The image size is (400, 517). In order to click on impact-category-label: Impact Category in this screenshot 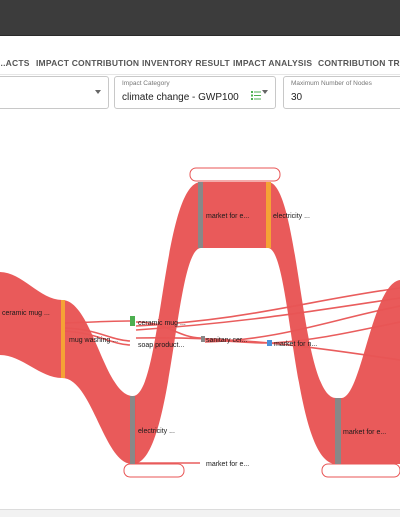, I will do `click(146, 83)`.